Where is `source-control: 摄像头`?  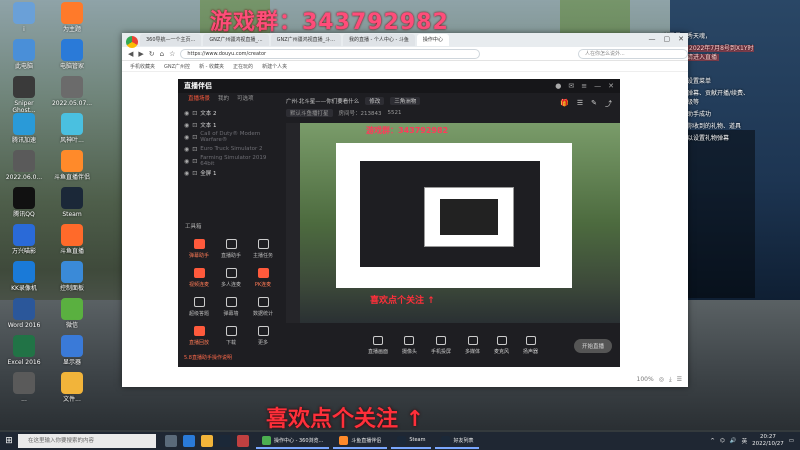
source-control: 摄像头 is located at coordinates (409, 345).